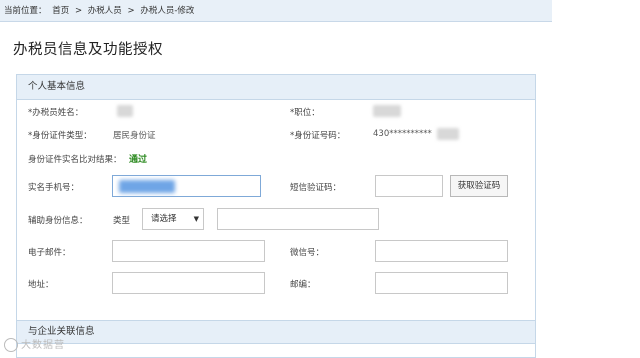 This screenshot has height=358, width=640. I want to click on watermark: 大数据营, so click(34, 344).